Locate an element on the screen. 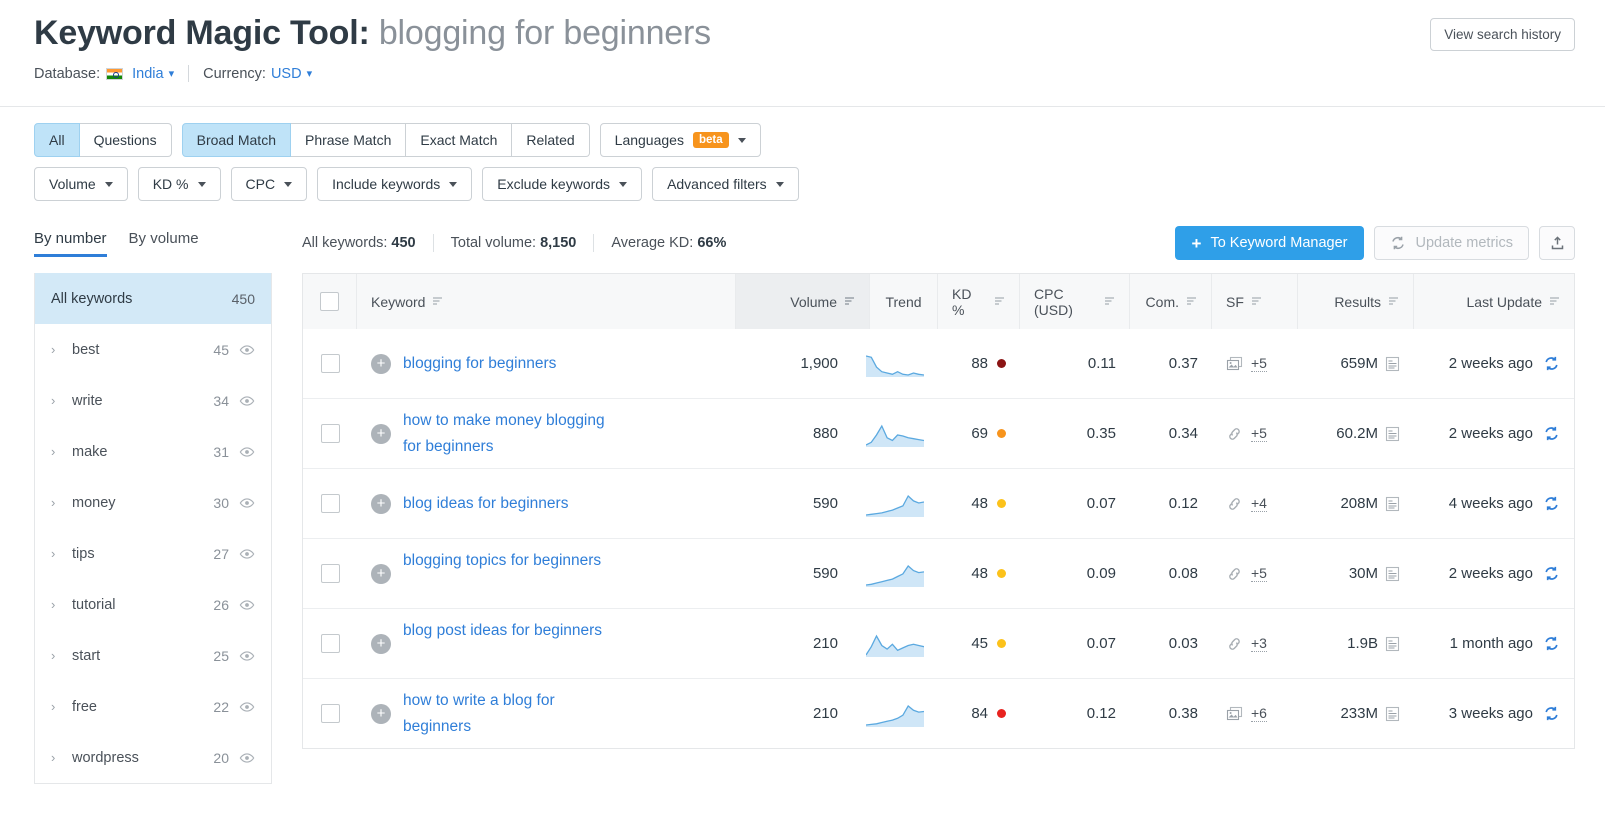 This screenshot has height=817, width=1605. keyword-link: blogging for beginners is located at coordinates (488, 363).